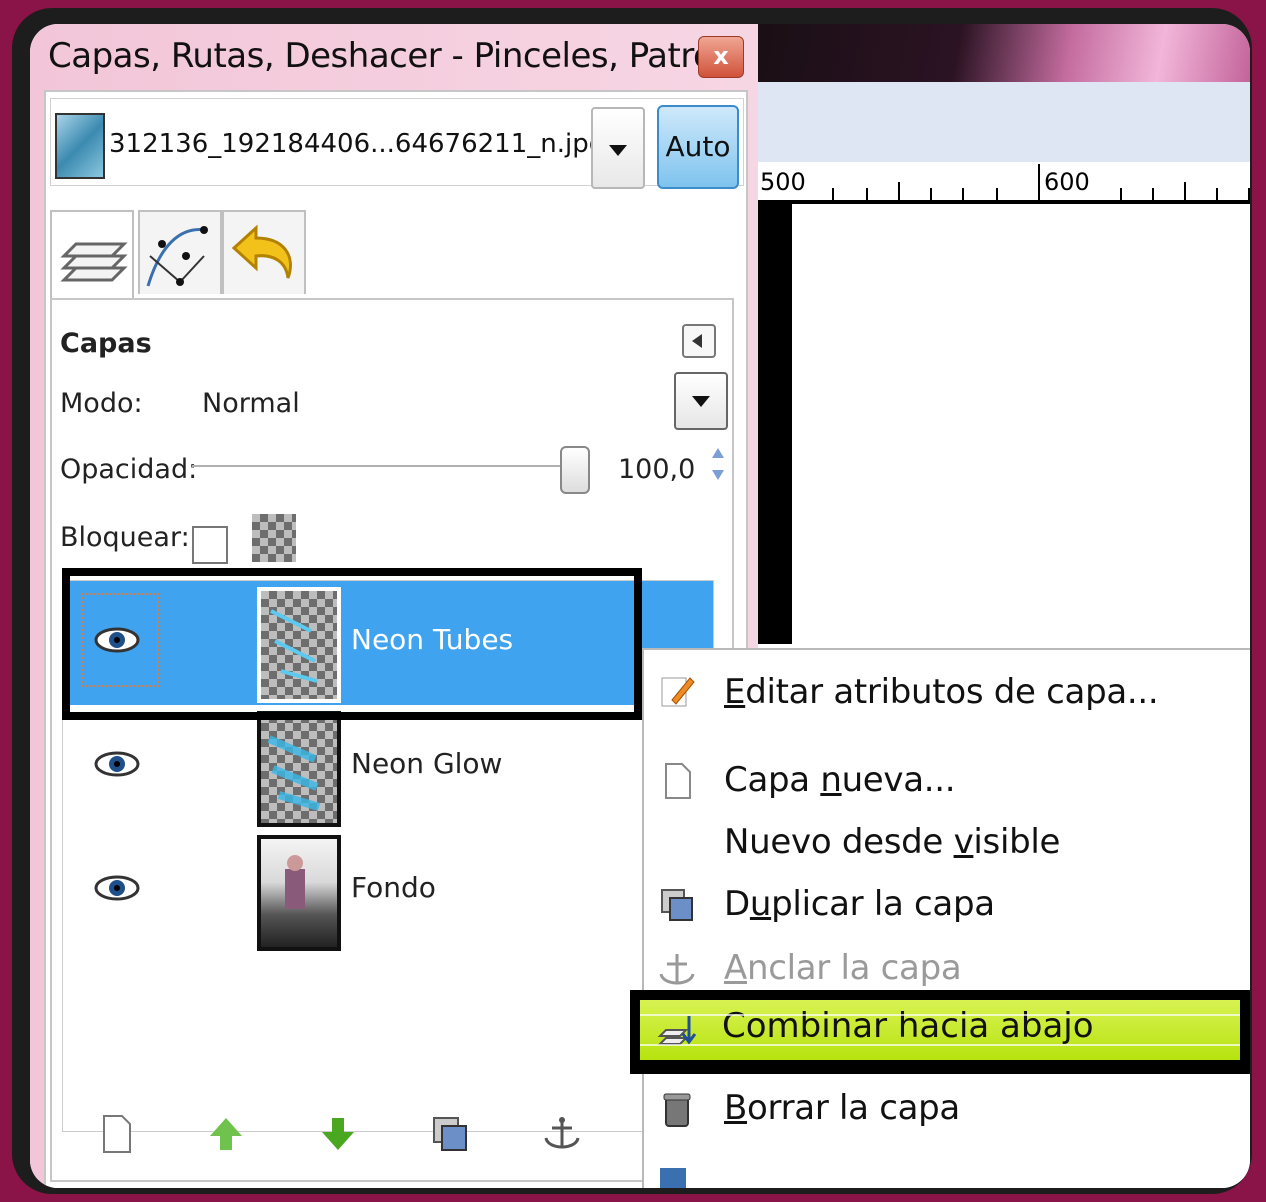 Image resolution: width=1266 pixels, height=1202 pixels. Describe the element at coordinates (426, 763) in the screenshot. I see `layer-name: Neon Glow` at that location.